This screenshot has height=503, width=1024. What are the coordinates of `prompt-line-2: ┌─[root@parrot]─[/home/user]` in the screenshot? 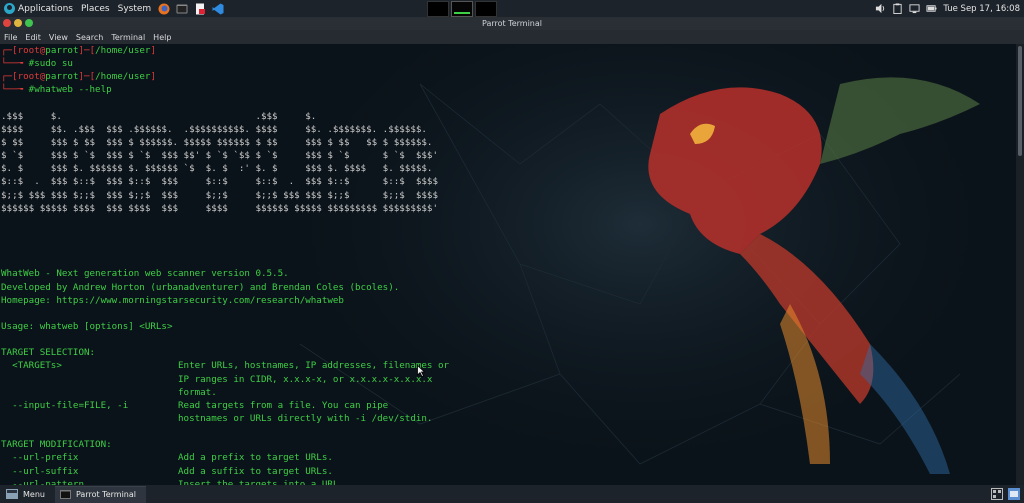 It's located at (78, 77).